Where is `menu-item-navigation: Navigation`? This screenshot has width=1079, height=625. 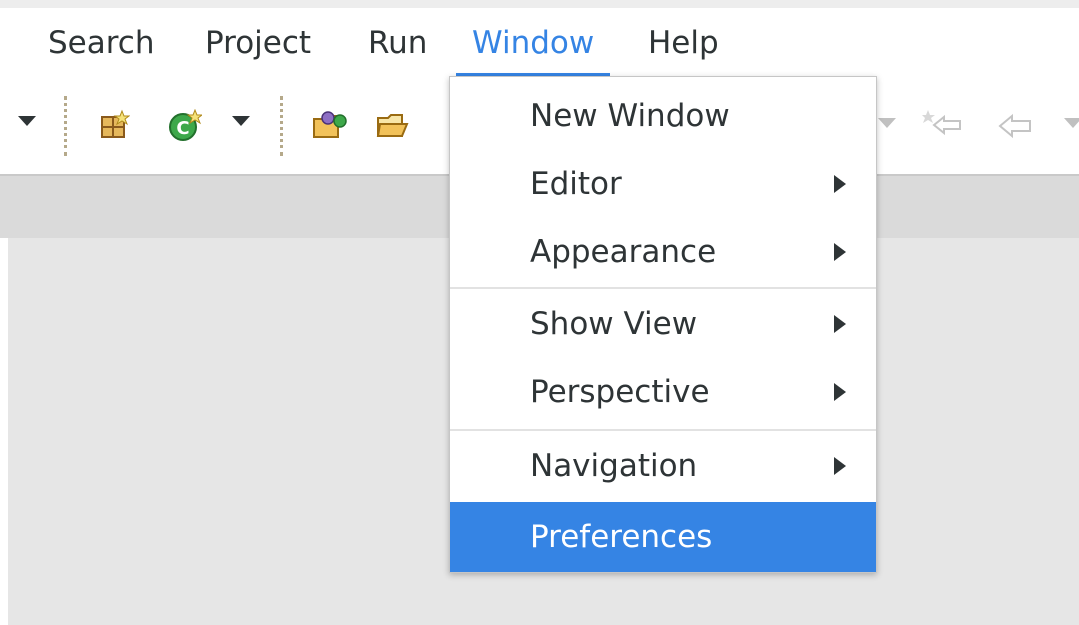
menu-item-navigation: Navigation is located at coordinates (663, 466).